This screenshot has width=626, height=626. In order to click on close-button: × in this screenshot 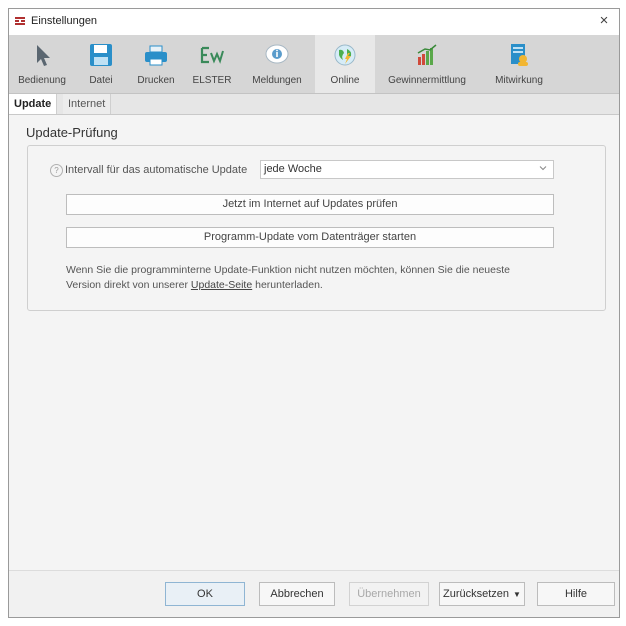, I will do `click(604, 21)`.